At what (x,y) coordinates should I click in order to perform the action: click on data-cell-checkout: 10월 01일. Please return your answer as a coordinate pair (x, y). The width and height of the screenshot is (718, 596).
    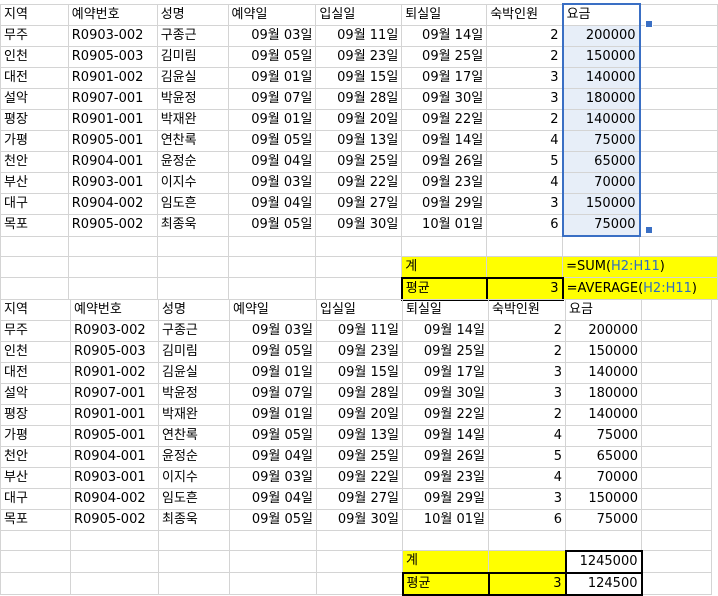
    Looking at the image, I should click on (444, 225).